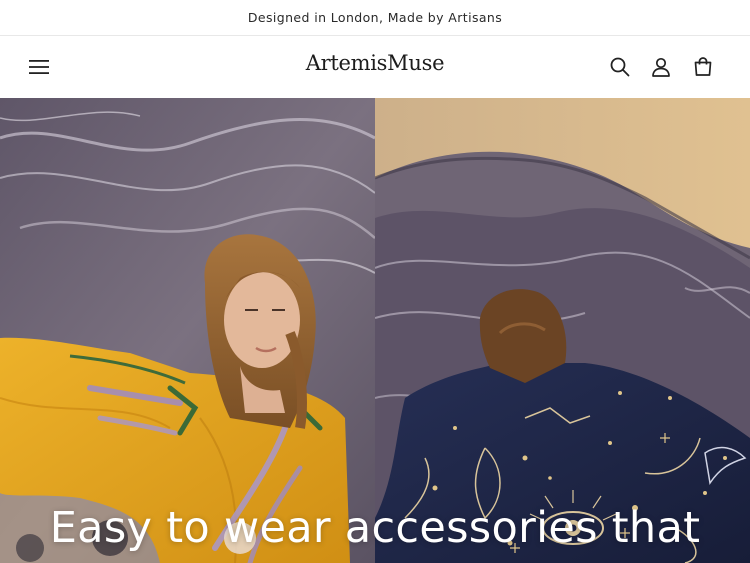  I want to click on account-button, so click(661, 67).